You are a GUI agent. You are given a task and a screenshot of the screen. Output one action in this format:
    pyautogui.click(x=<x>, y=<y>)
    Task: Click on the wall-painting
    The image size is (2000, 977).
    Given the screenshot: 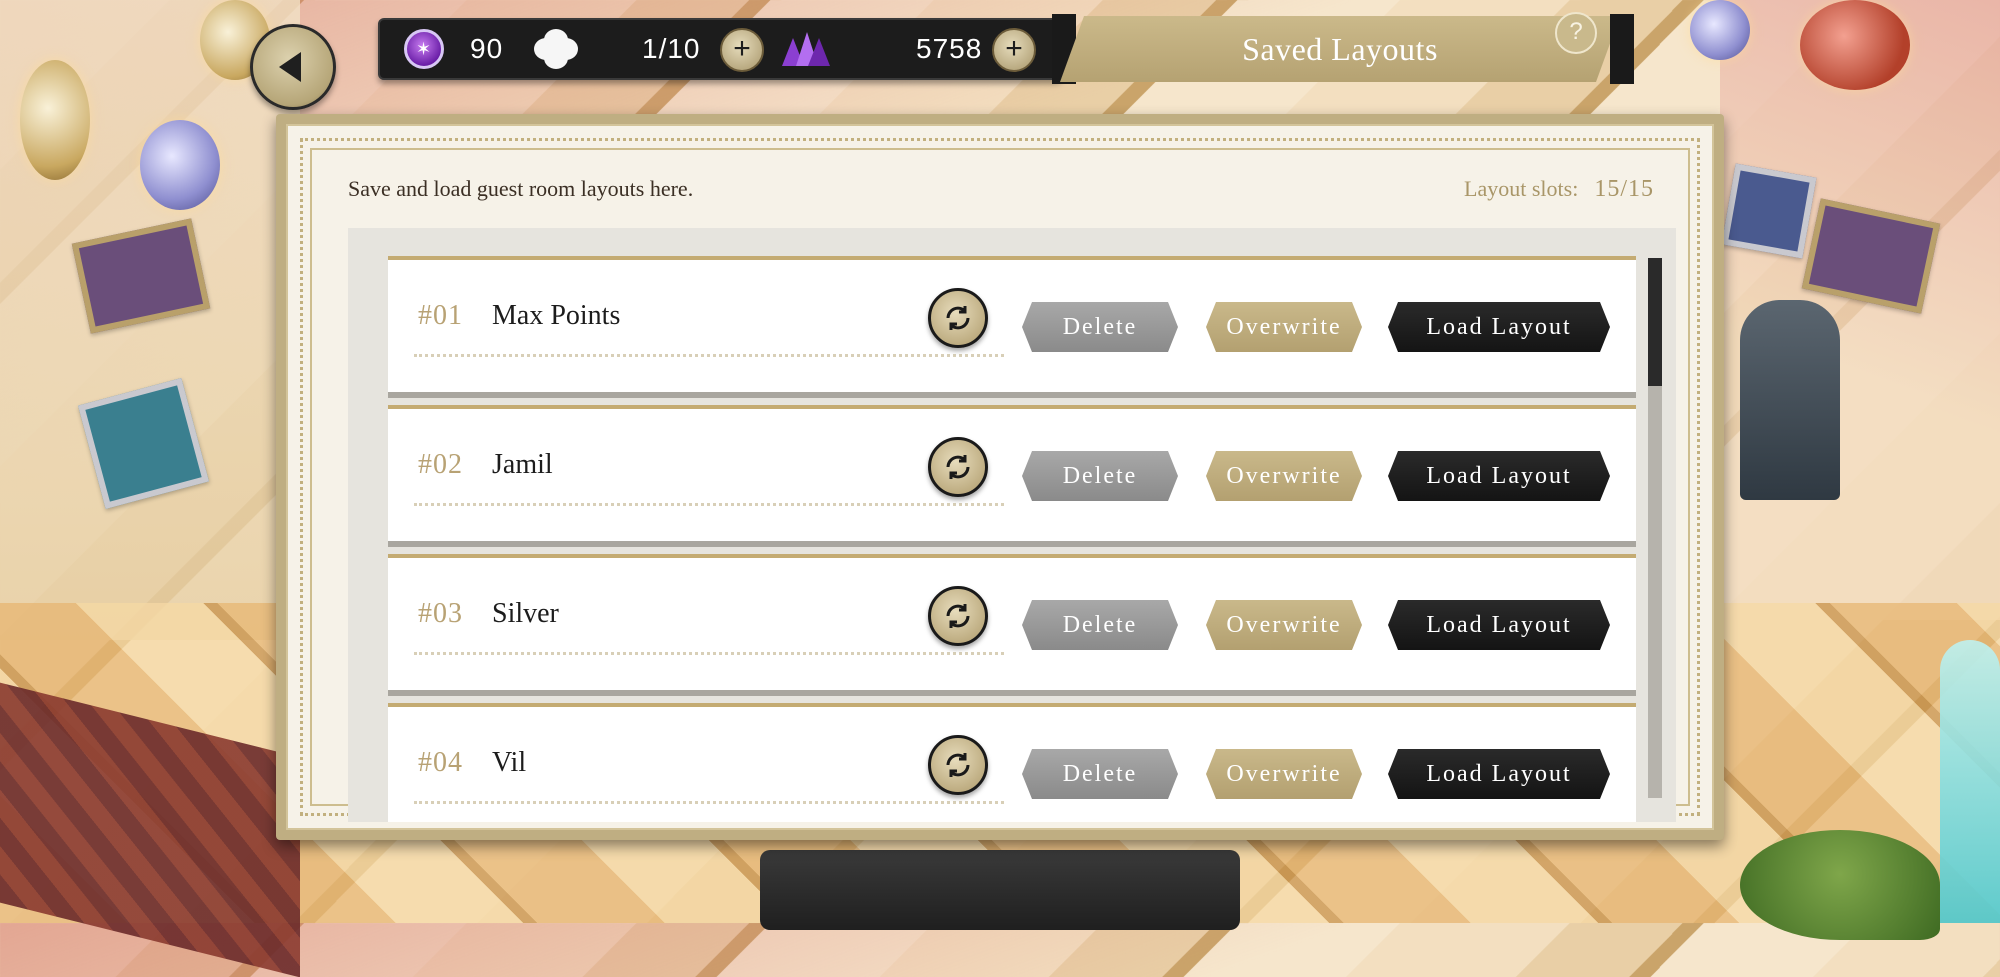 What is the action you would take?
    pyautogui.click(x=1769, y=211)
    